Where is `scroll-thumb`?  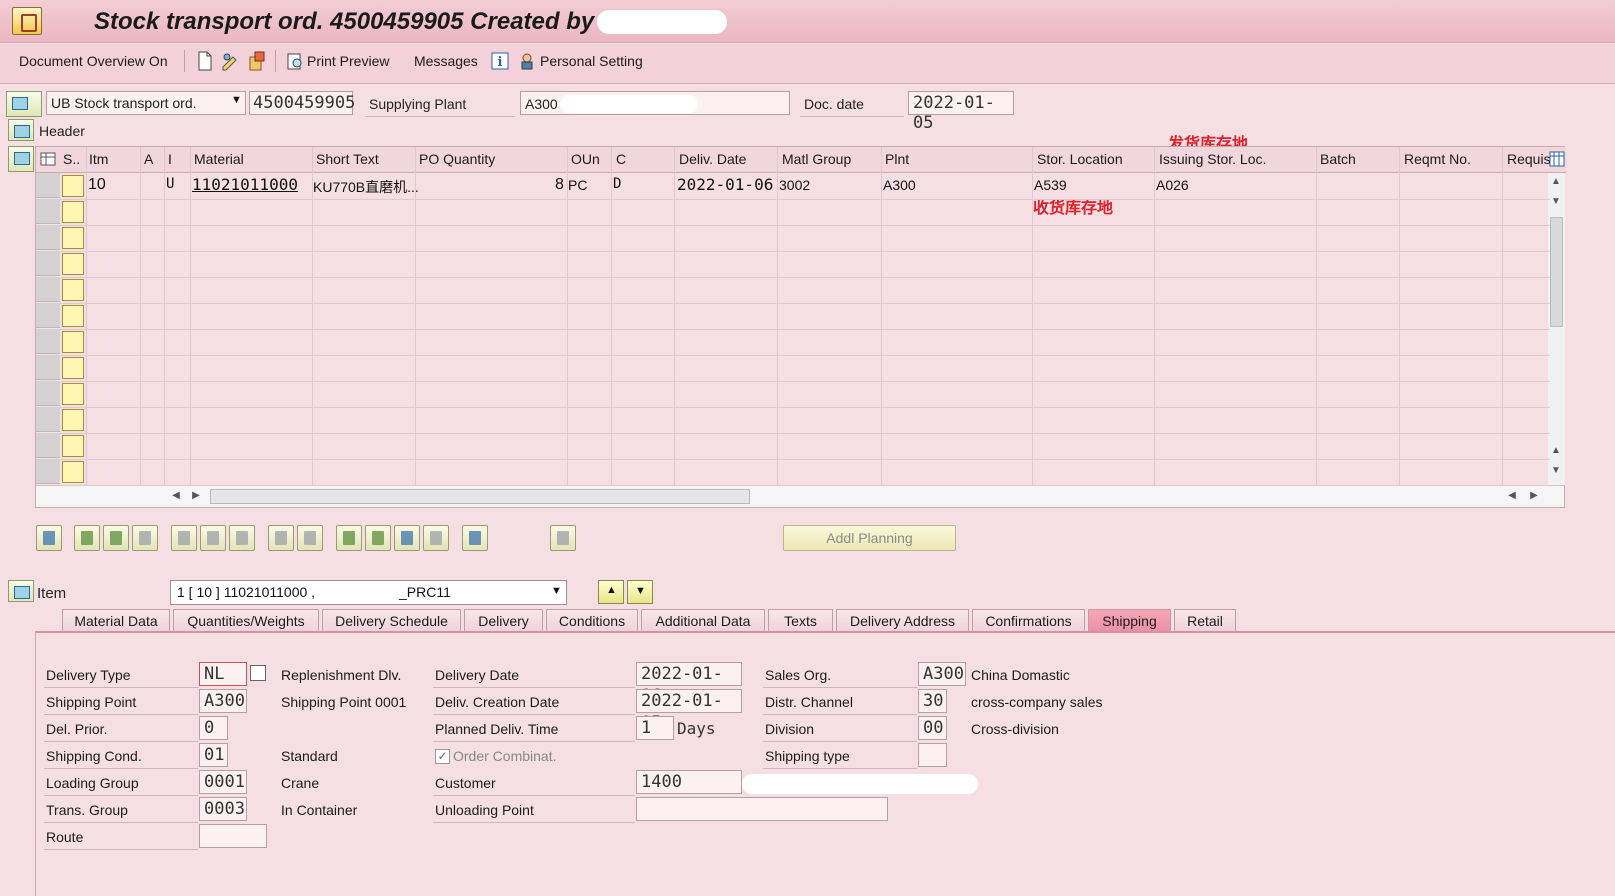
scroll-thumb is located at coordinates (1556, 272).